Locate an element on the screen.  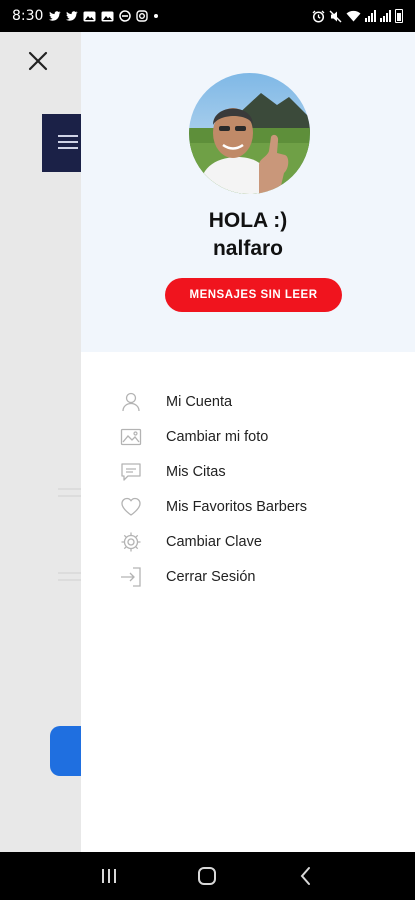
battery-icon is located at coordinates (399, 16).